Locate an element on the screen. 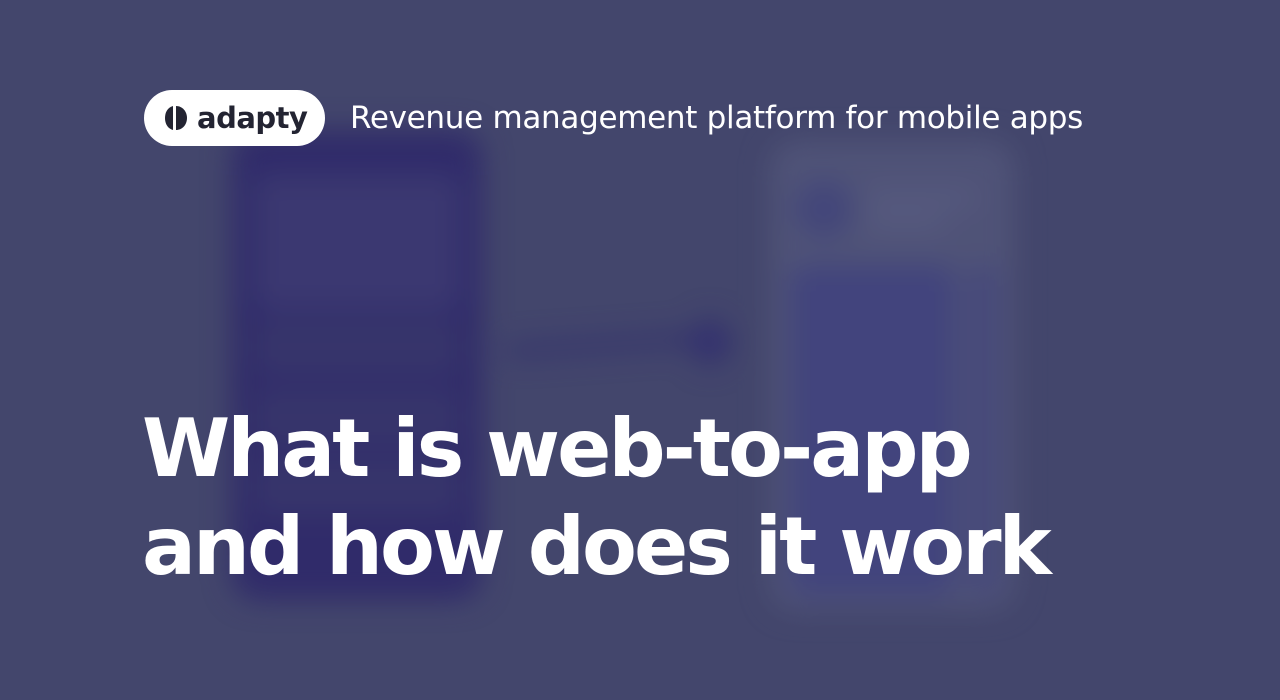 Image resolution: width=1280 pixels, height=700 pixels. adapty-logo-icon is located at coordinates (176, 118).